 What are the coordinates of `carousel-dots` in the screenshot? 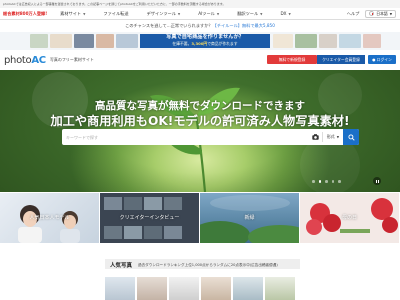 It's located at (326, 181).